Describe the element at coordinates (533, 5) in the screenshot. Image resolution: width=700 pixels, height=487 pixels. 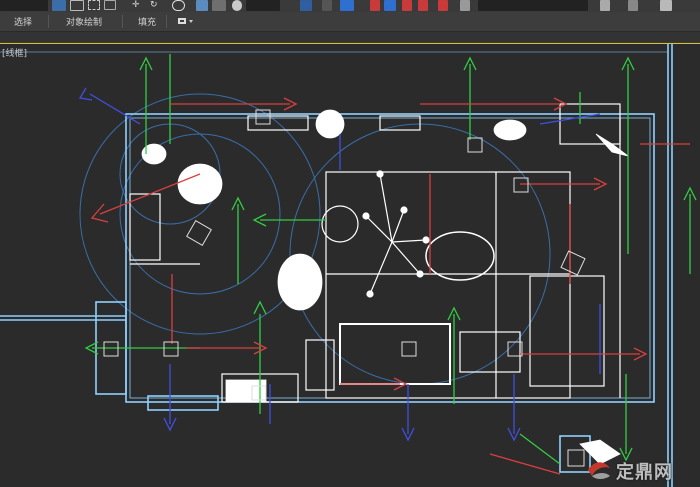
I see `named-set-field` at that location.